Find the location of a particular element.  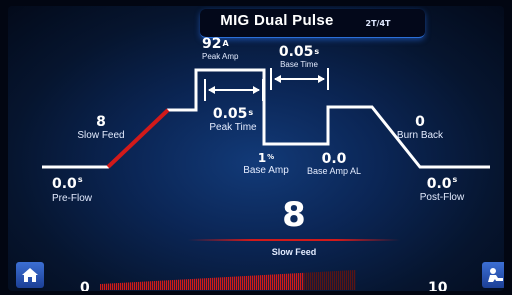

burn-back-label: Burn Back is located at coordinates (420, 135).